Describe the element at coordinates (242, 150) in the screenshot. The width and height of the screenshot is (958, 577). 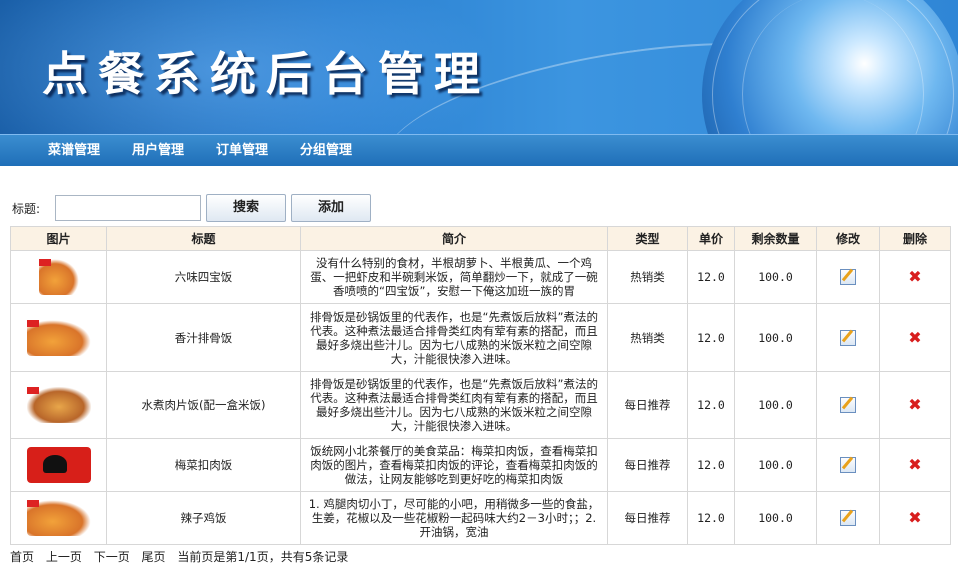
I see `nav-item-orders: 订单管理` at that location.